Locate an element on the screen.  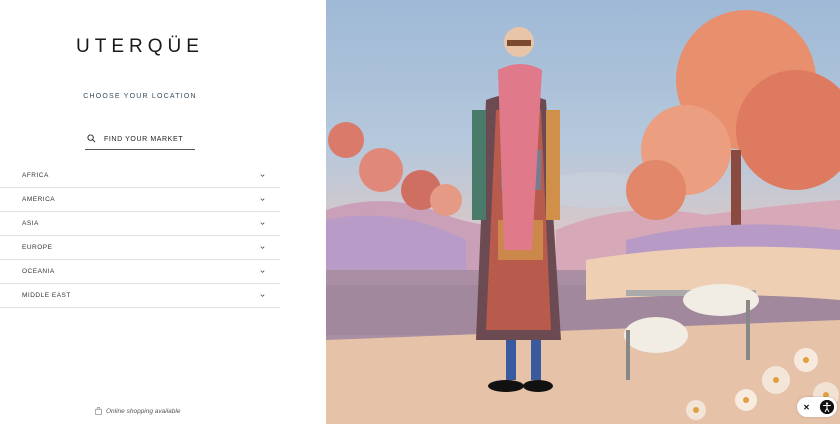
region-label: MIDDLE EAST is located at coordinates (46, 295).